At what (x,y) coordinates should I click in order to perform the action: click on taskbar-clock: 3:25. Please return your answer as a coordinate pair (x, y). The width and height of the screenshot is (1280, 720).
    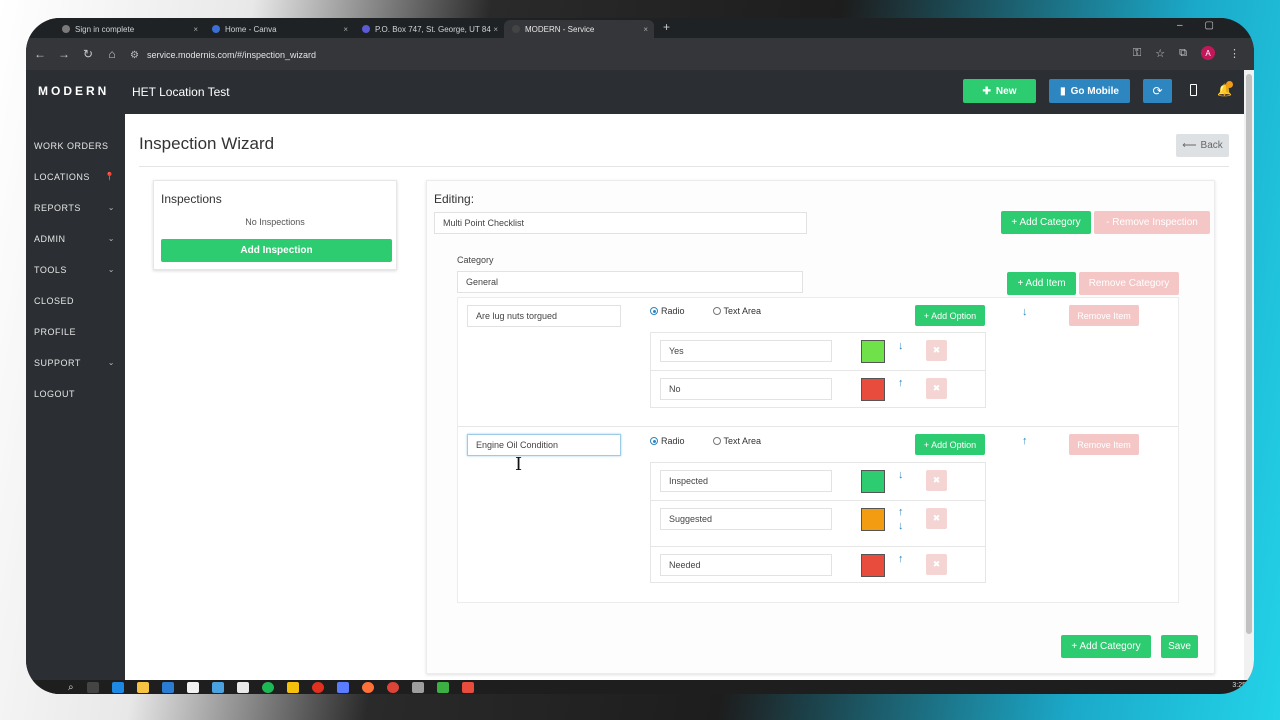
    Looking at the image, I should click on (1239, 685).